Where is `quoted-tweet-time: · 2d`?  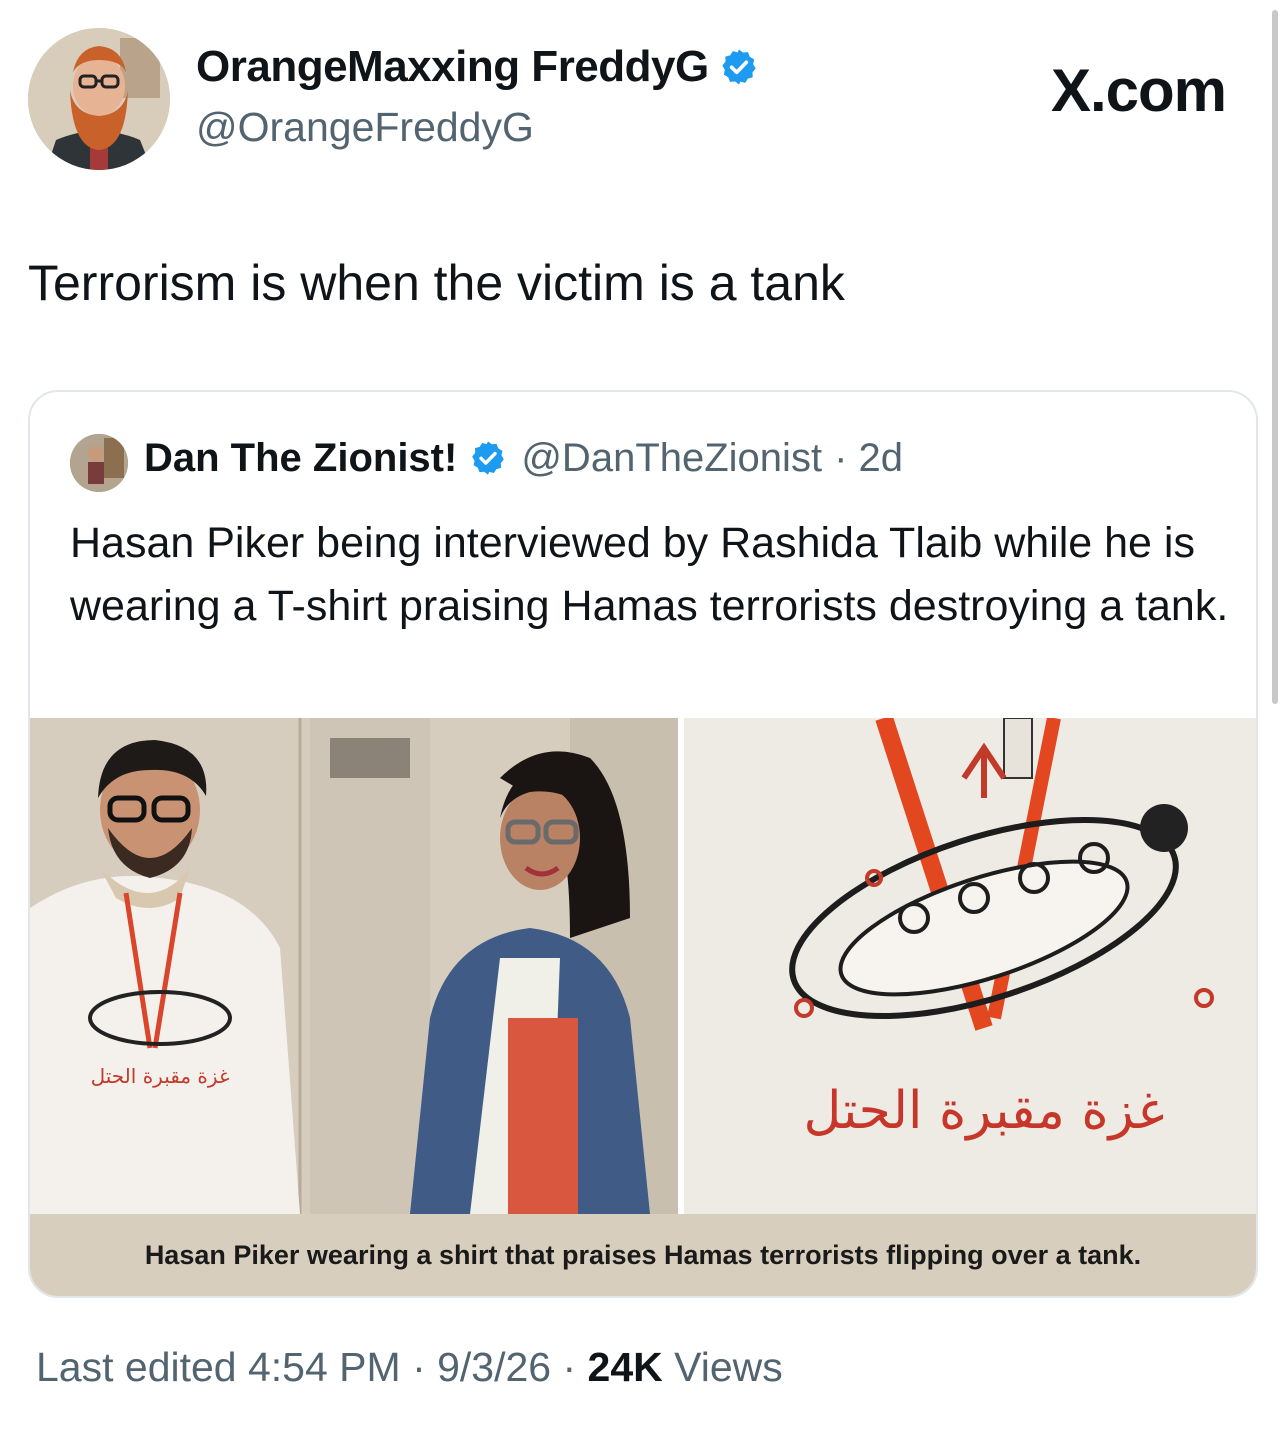
quoted-tweet-time: · 2d is located at coordinates (868, 458).